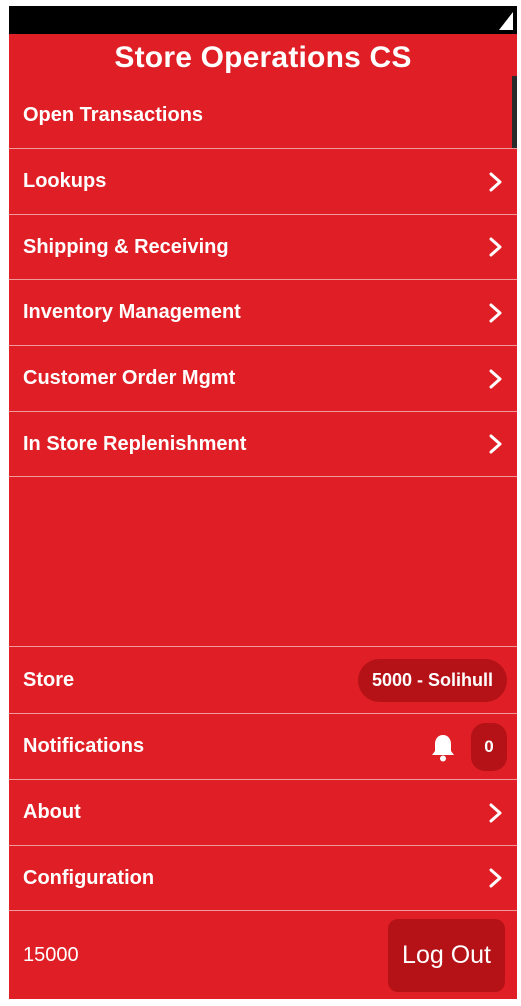 The image size is (521, 1006). Describe the element at coordinates (263, 679) in the screenshot. I see `store-row: Store 5000 - Solihull` at that location.